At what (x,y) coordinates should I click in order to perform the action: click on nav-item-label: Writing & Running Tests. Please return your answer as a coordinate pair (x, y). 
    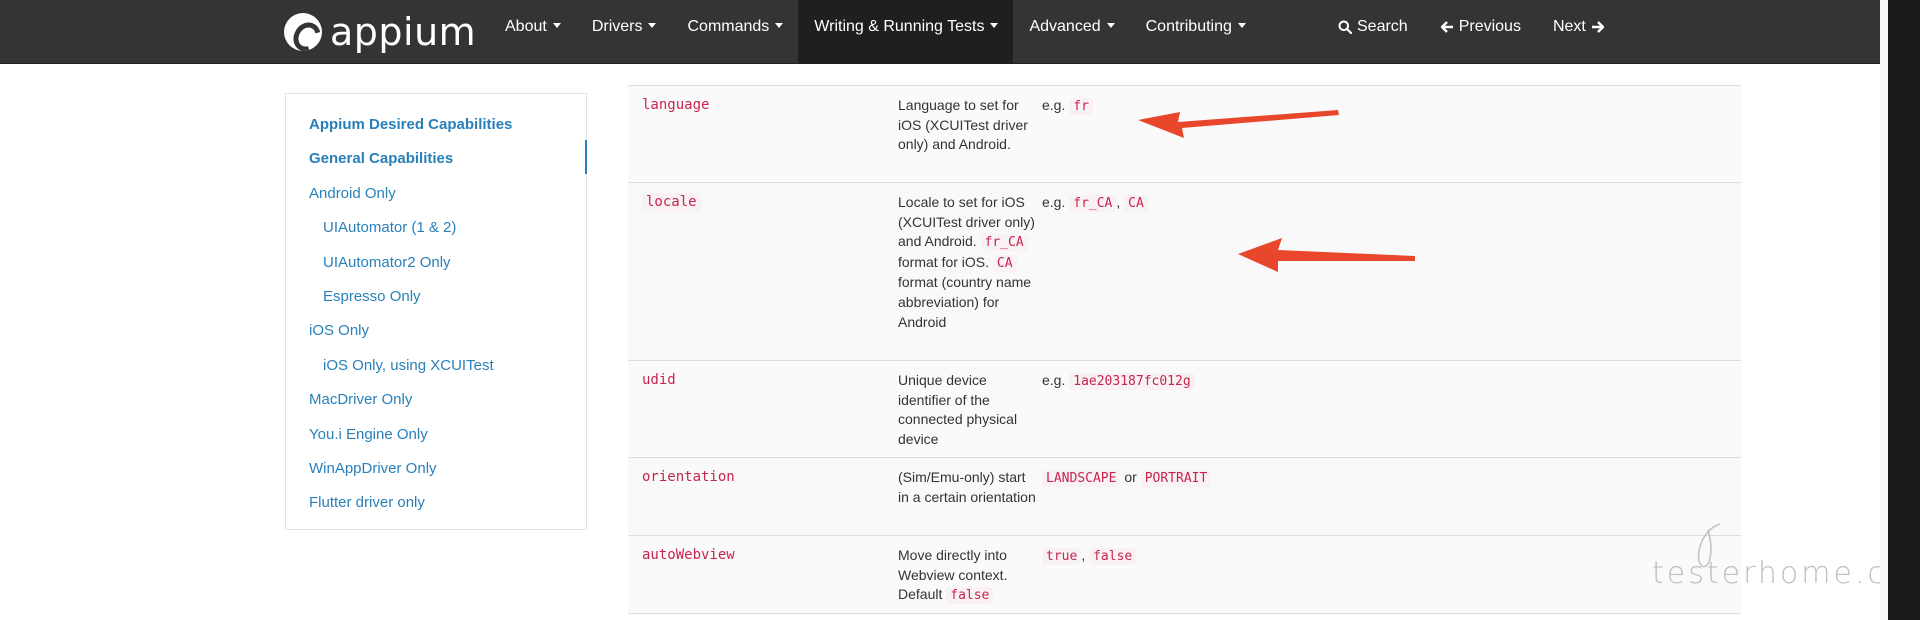
    Looking at the image, I should click on (899, 26).